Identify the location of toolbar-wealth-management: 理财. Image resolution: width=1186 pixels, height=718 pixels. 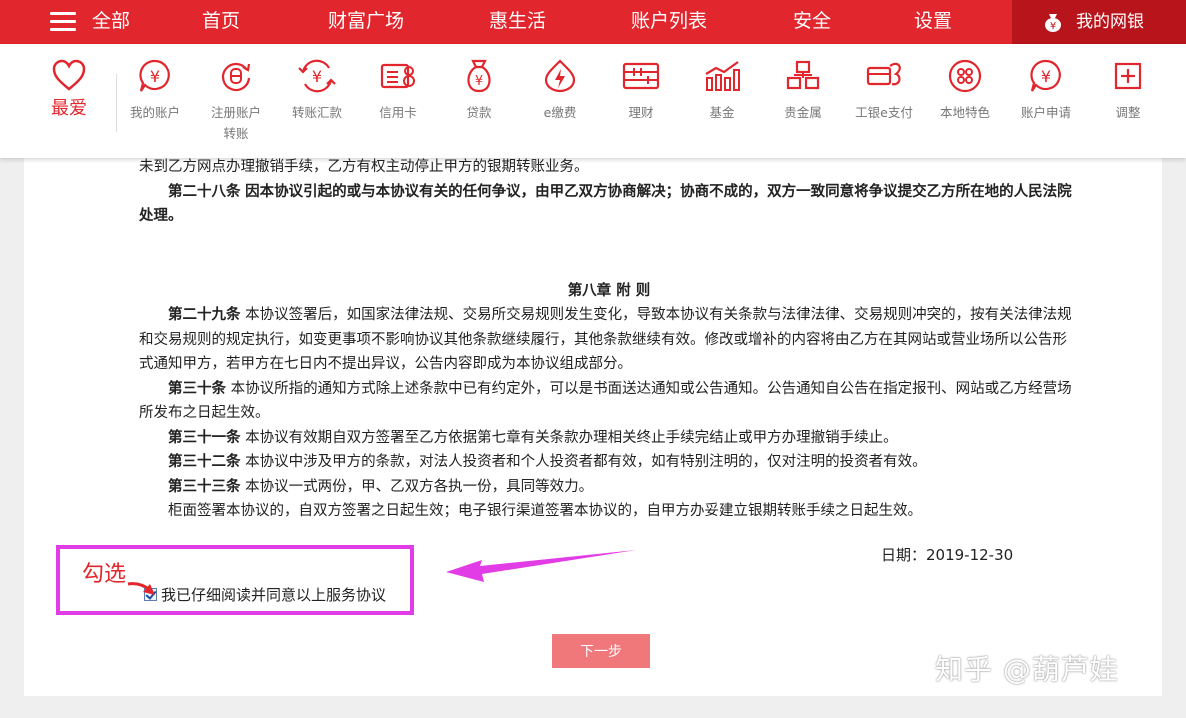
(641, 90).